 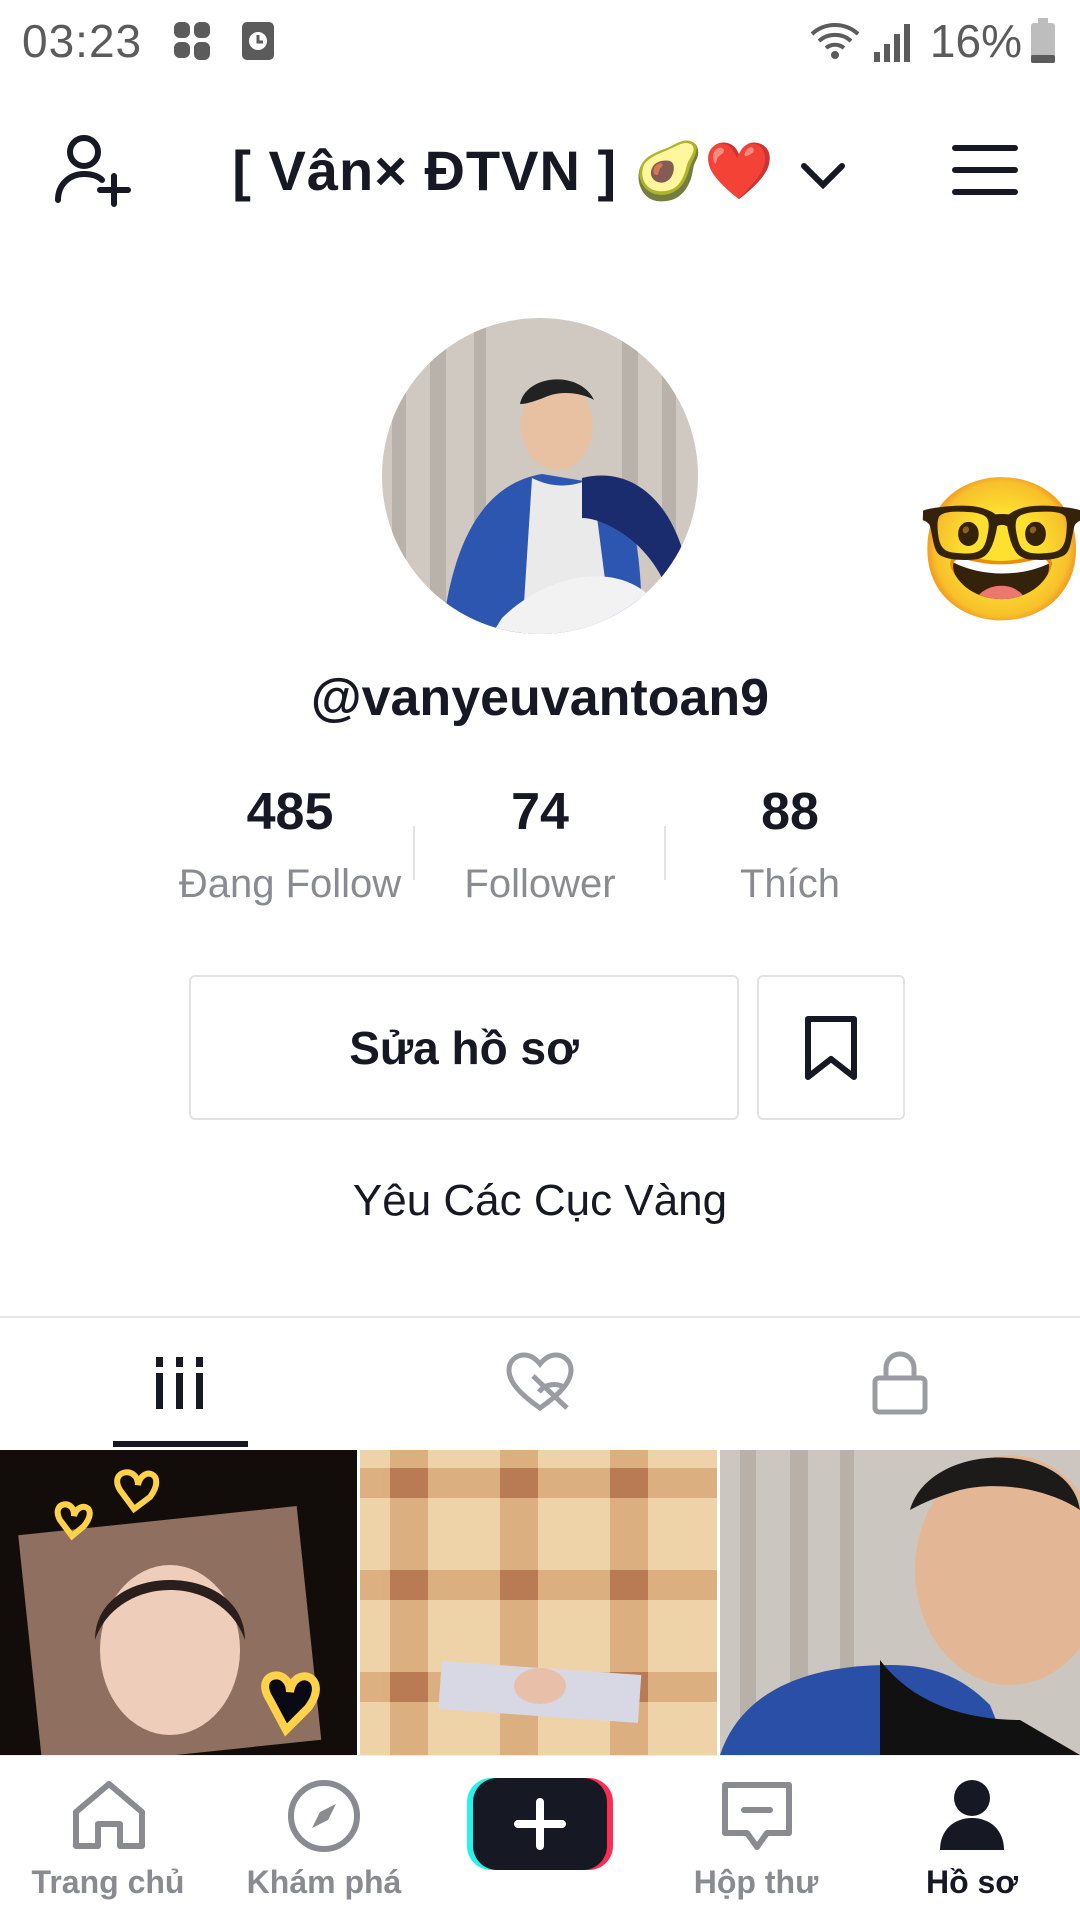 I want to click on account-name: [ Vân× ĐTVN ] 🥑❤️, so click(x=504, y=170).